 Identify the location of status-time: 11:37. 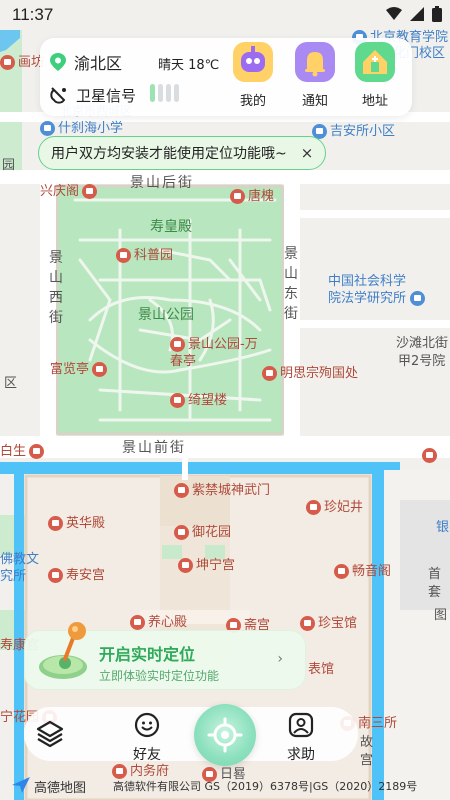
(33, 14).